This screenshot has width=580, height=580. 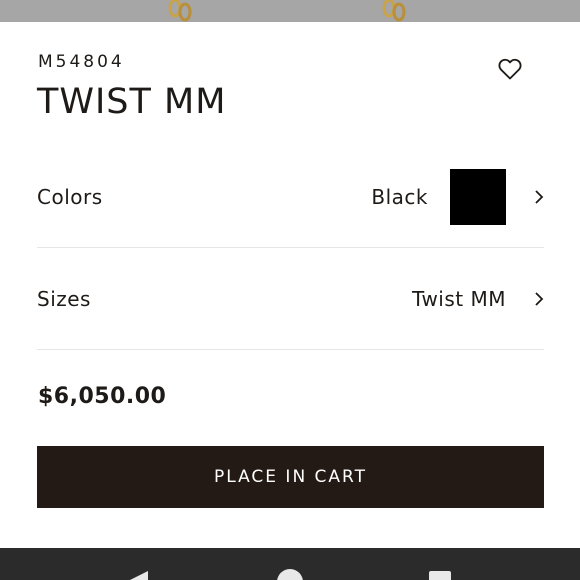 What do you see at coordinates (290, 299) in the screenshot?
I see `sizes-selector: Sizes Twist MM` at bounding box center [290, 299].